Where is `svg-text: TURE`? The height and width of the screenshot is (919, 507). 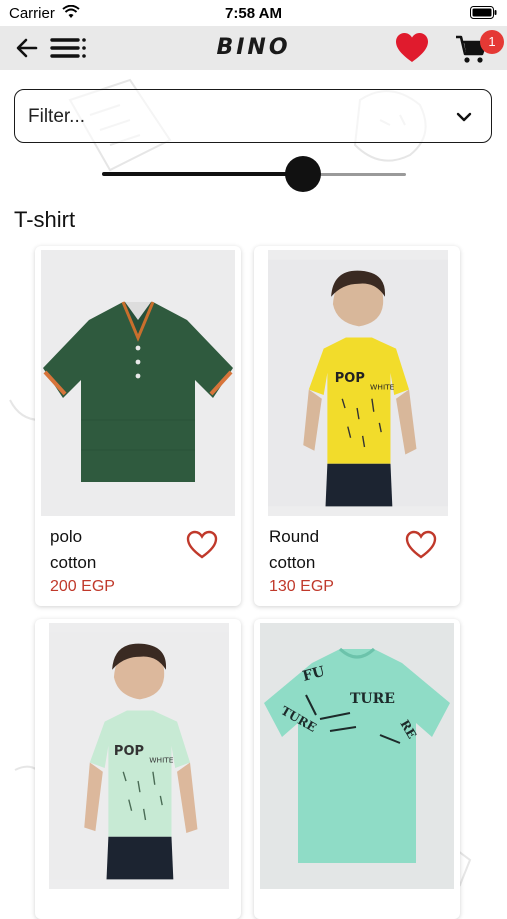 svg-text: TURE is located at coordinates (372, 699).